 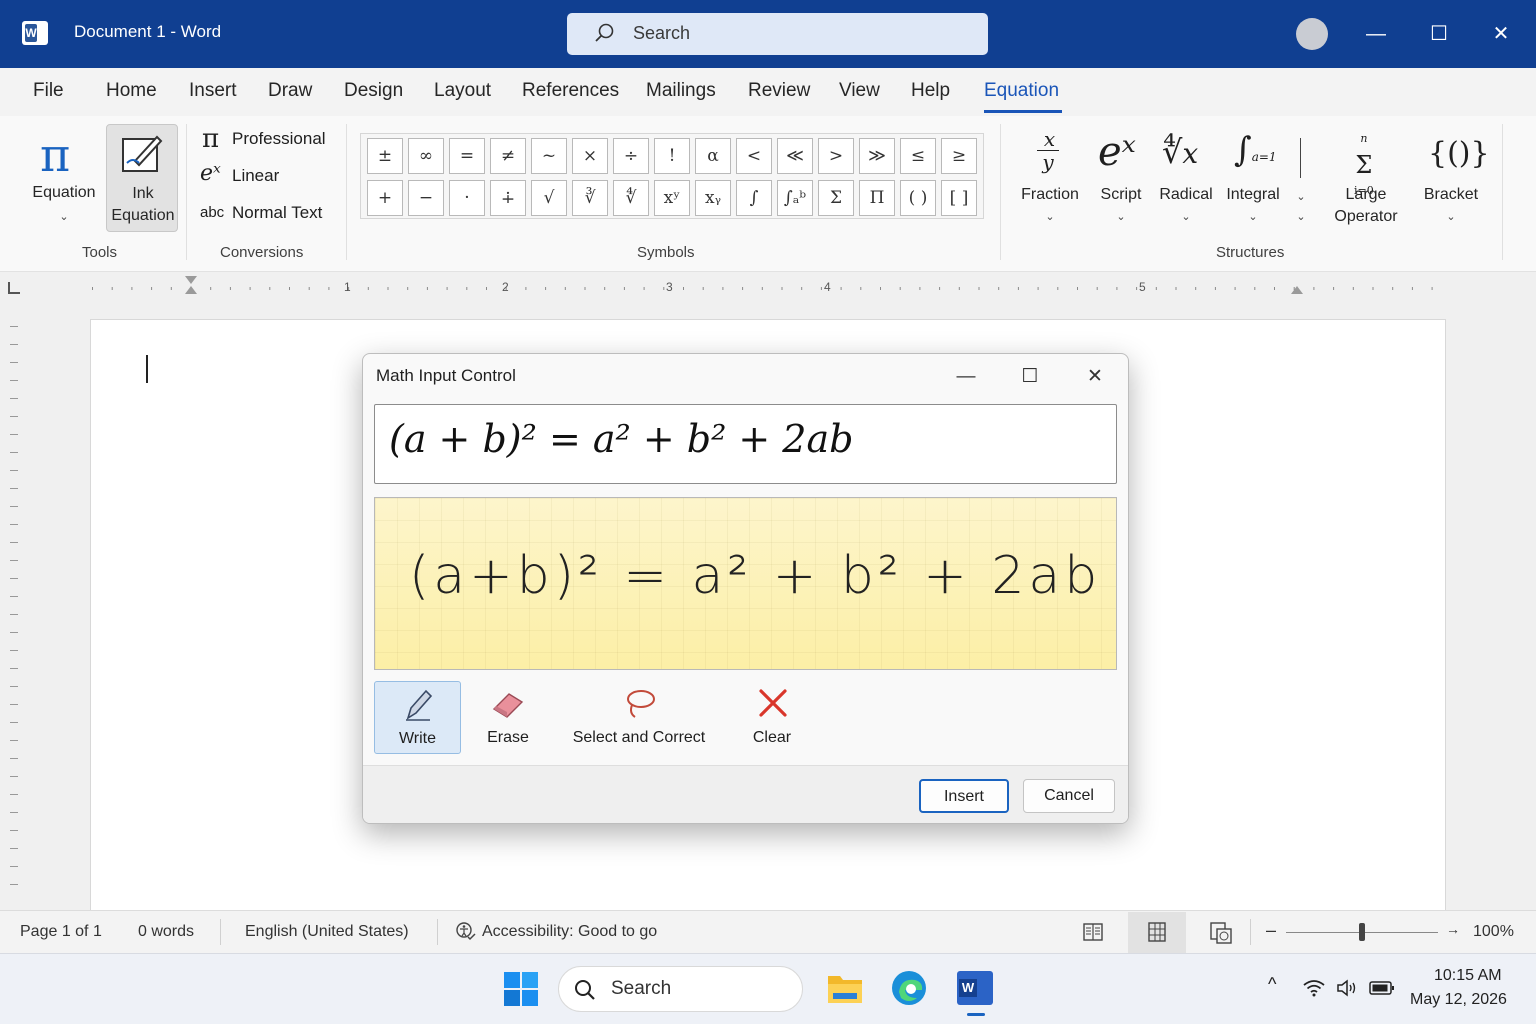 What do you see at coordinates (1493, 932) in the screenshot?
I see `zoom-level: 100%` at bounding box center [1493, 932].